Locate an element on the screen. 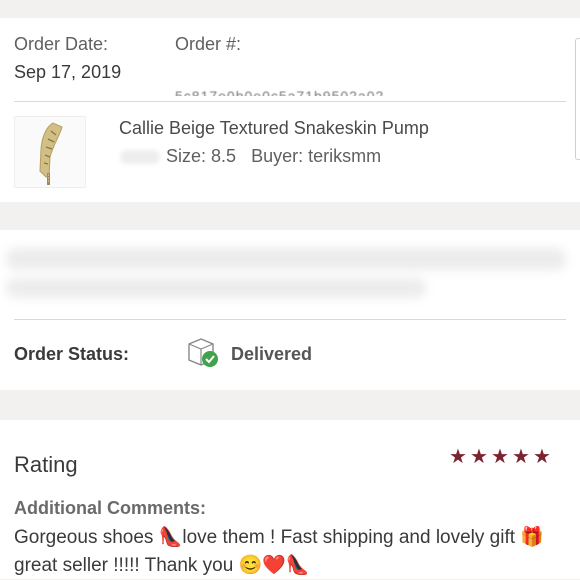 The image size is (580, 580). order-date-value: Sep 17, 2019 is located at coordinates (68, 72).